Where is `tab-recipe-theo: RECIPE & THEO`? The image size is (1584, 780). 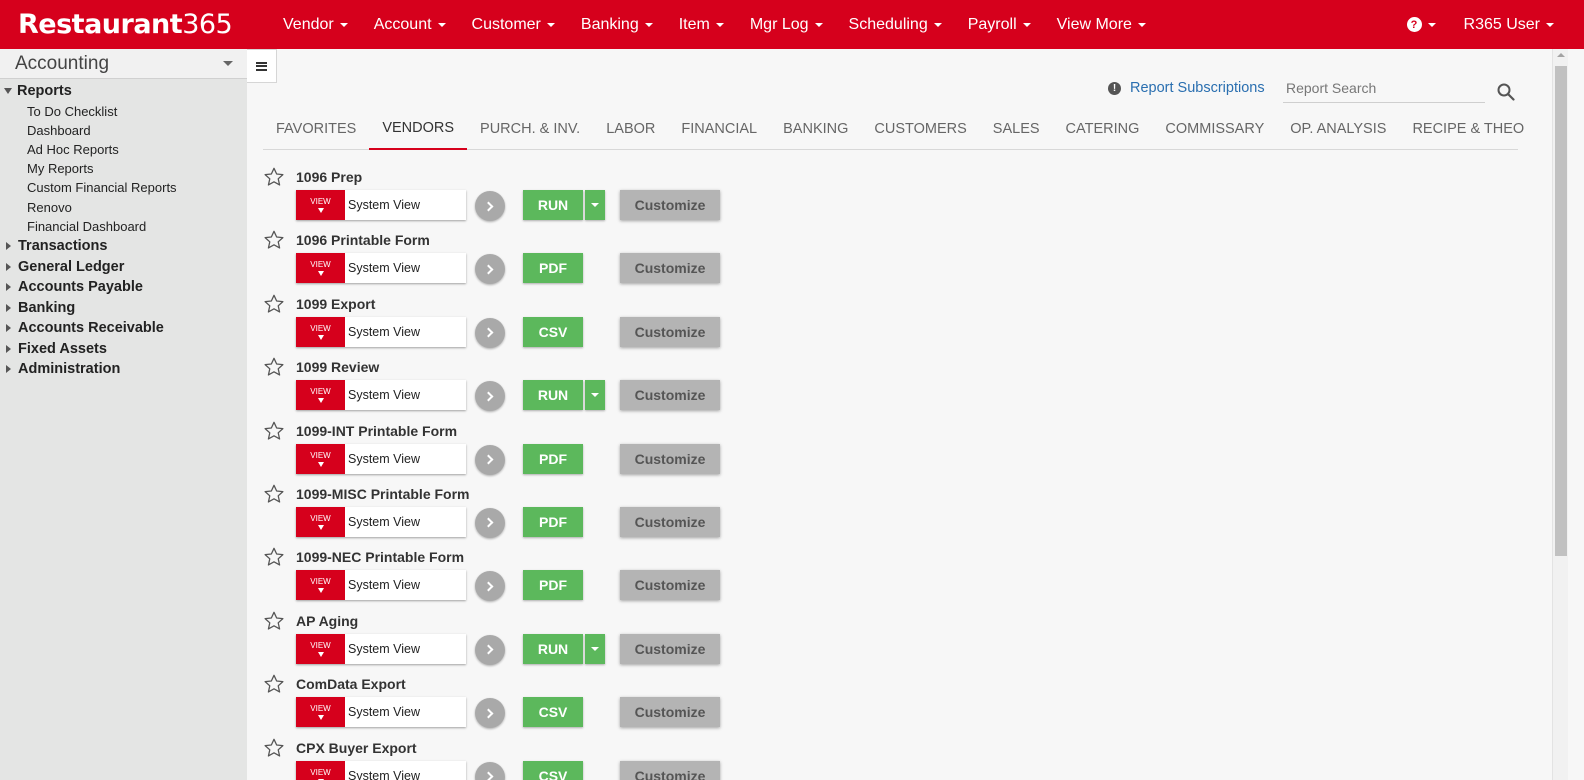 tab-recipe-theo: RECIPE & THEO is located at coordinates (1468, 128).